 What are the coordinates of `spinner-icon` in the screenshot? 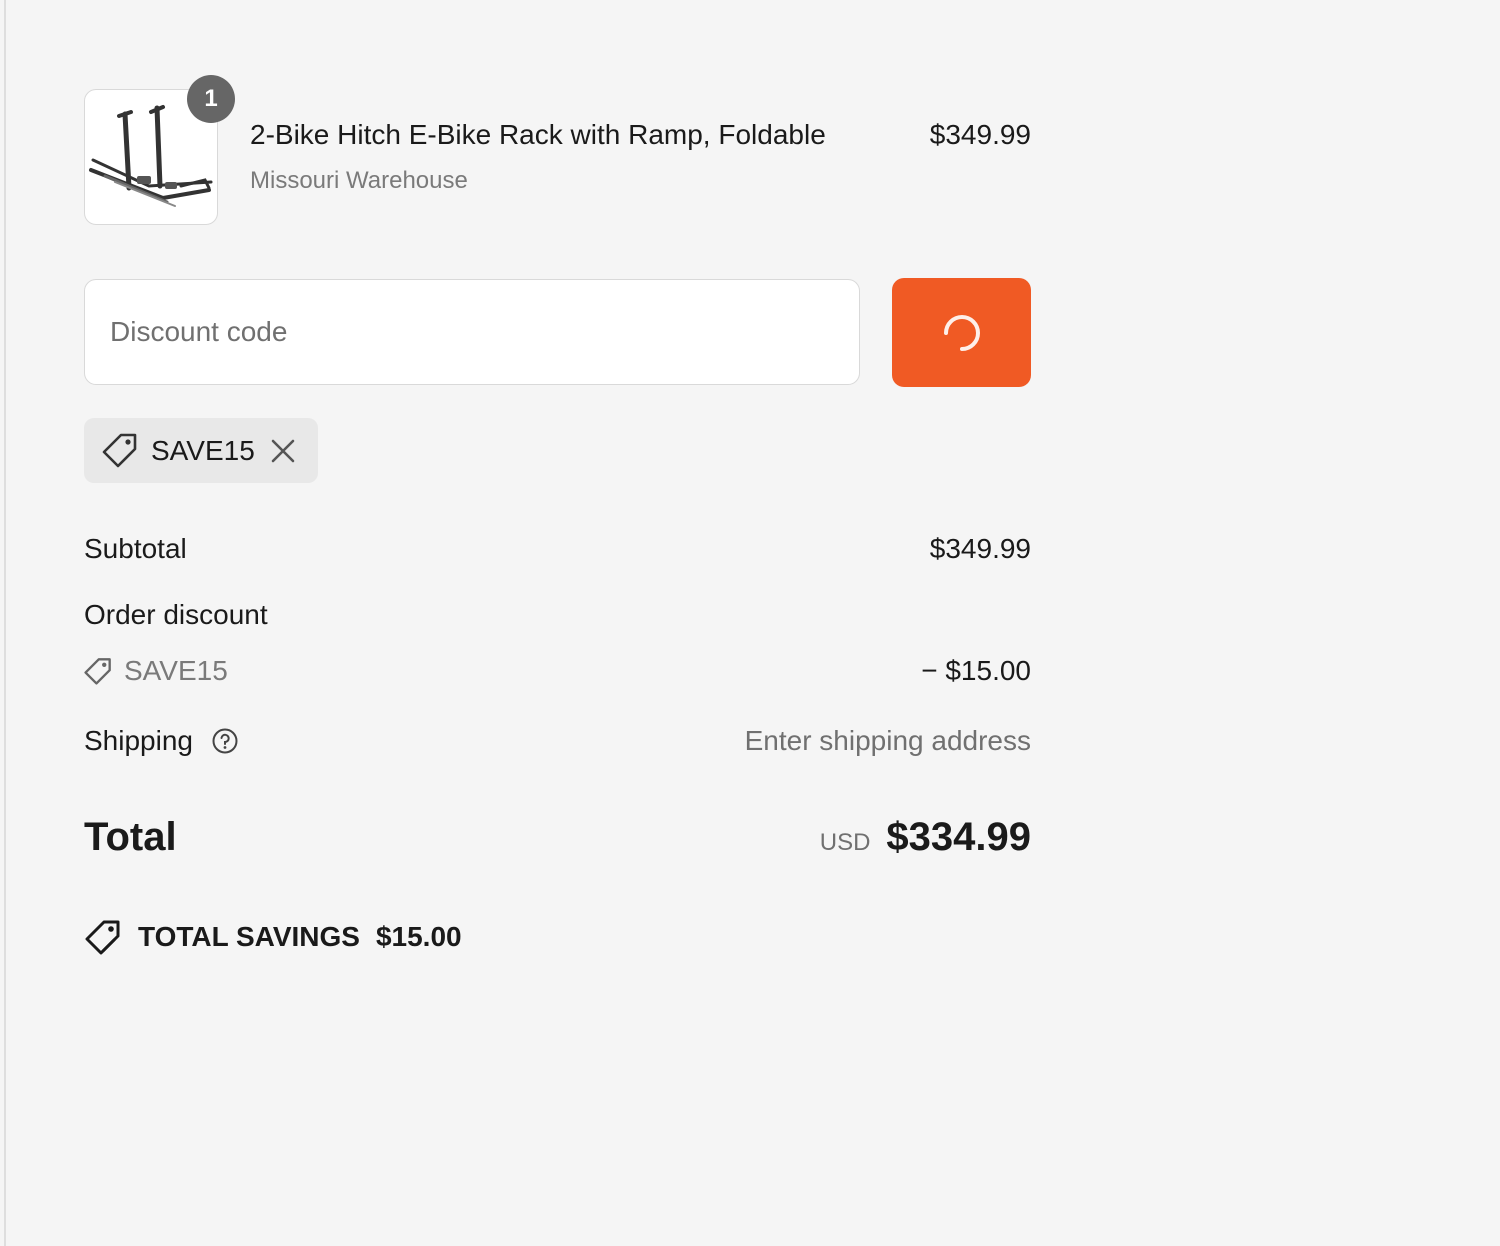 It's located at (961, 332).